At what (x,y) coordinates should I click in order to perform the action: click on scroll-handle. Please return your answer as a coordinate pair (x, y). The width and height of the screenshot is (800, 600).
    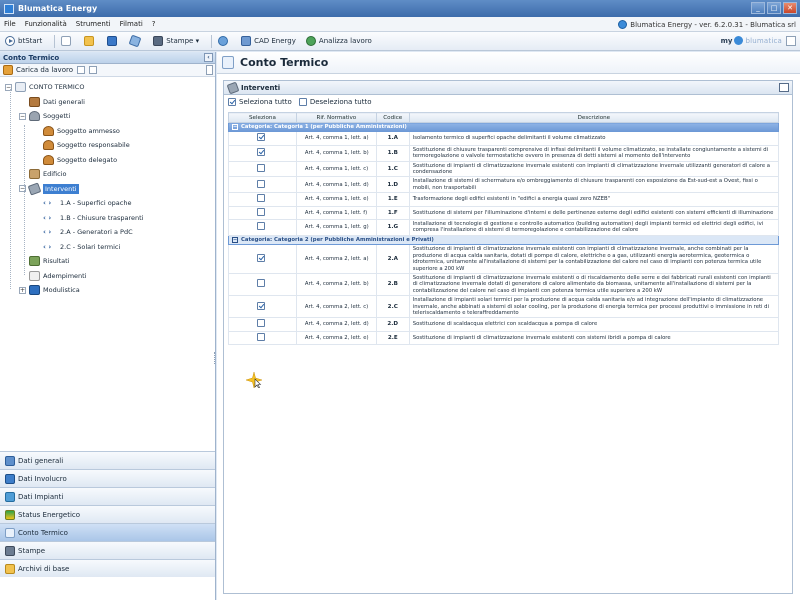
    Looking at the image, I should click on (209, 70).